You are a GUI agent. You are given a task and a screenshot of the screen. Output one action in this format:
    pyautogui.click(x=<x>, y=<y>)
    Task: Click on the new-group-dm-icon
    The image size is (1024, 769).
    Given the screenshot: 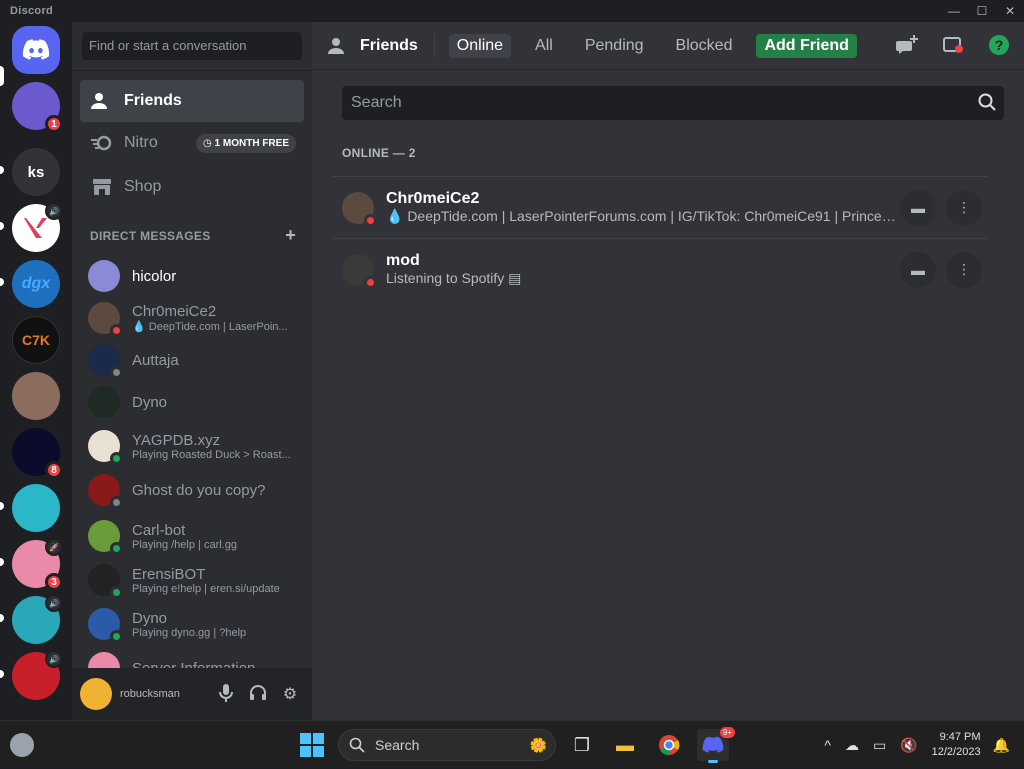 What is the action you would take?
    pyautogui.click(x=907, y=45)
    